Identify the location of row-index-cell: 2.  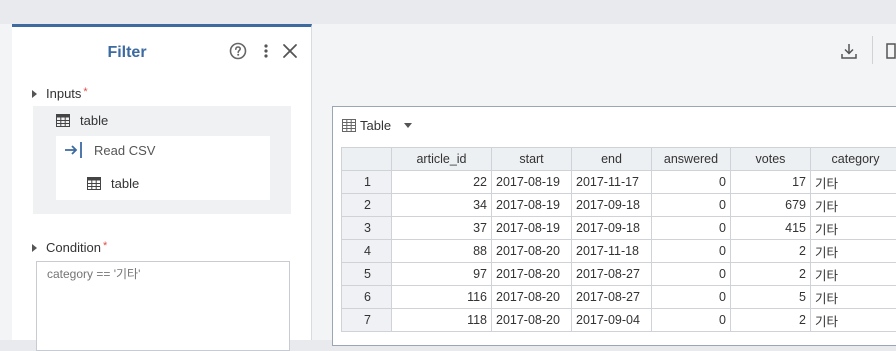
(367, 205).